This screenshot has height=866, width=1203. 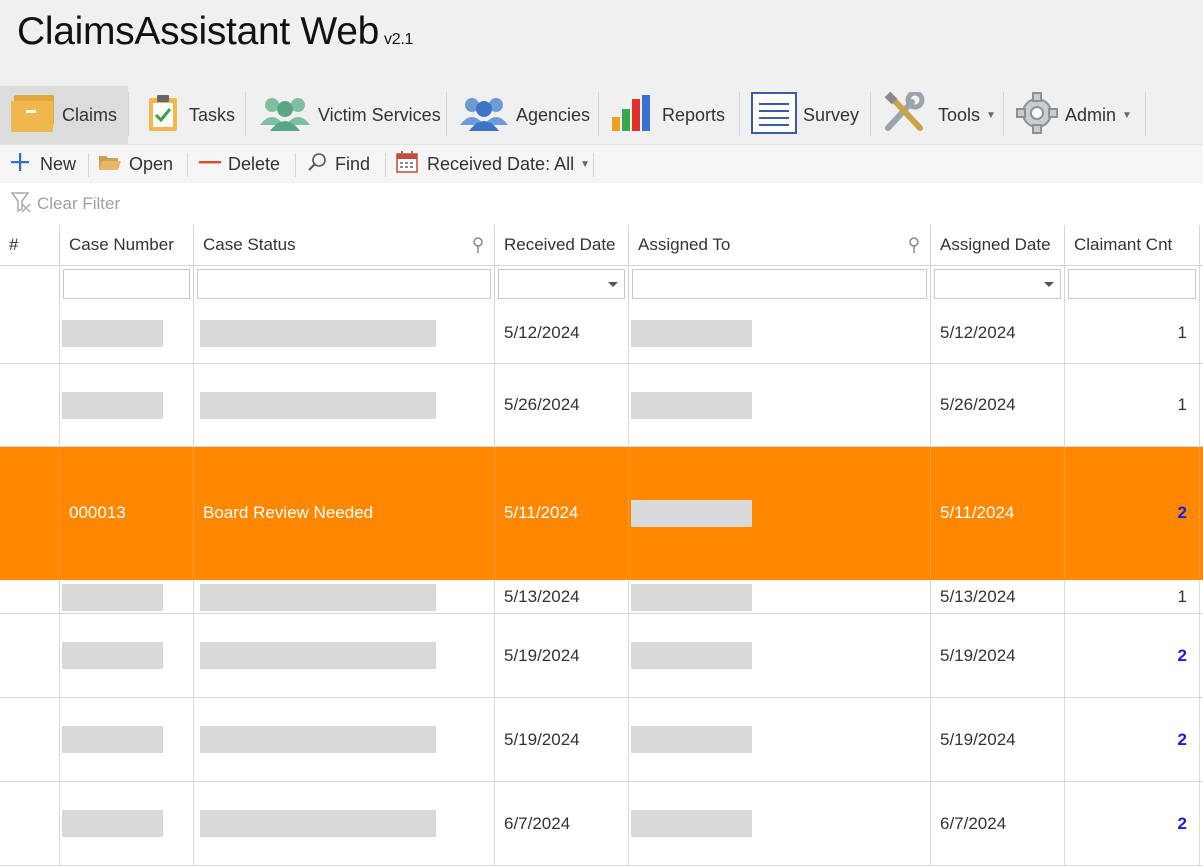 I want to click on open-button: Open, so click(x=135, y=164).